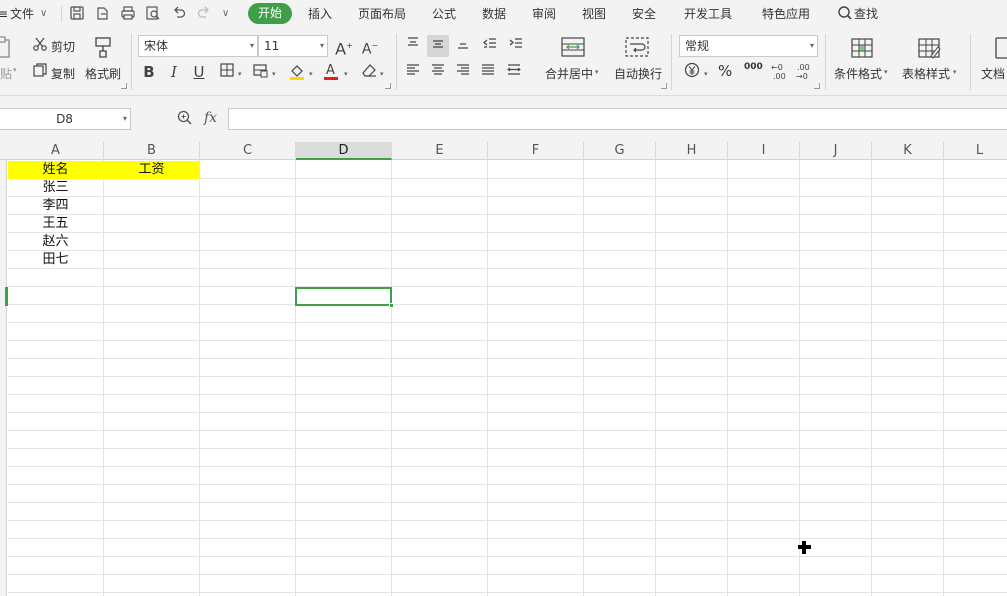  Describe the element at coordinates (692, 72) in the screenshot. I see `currency-icon` at that location.